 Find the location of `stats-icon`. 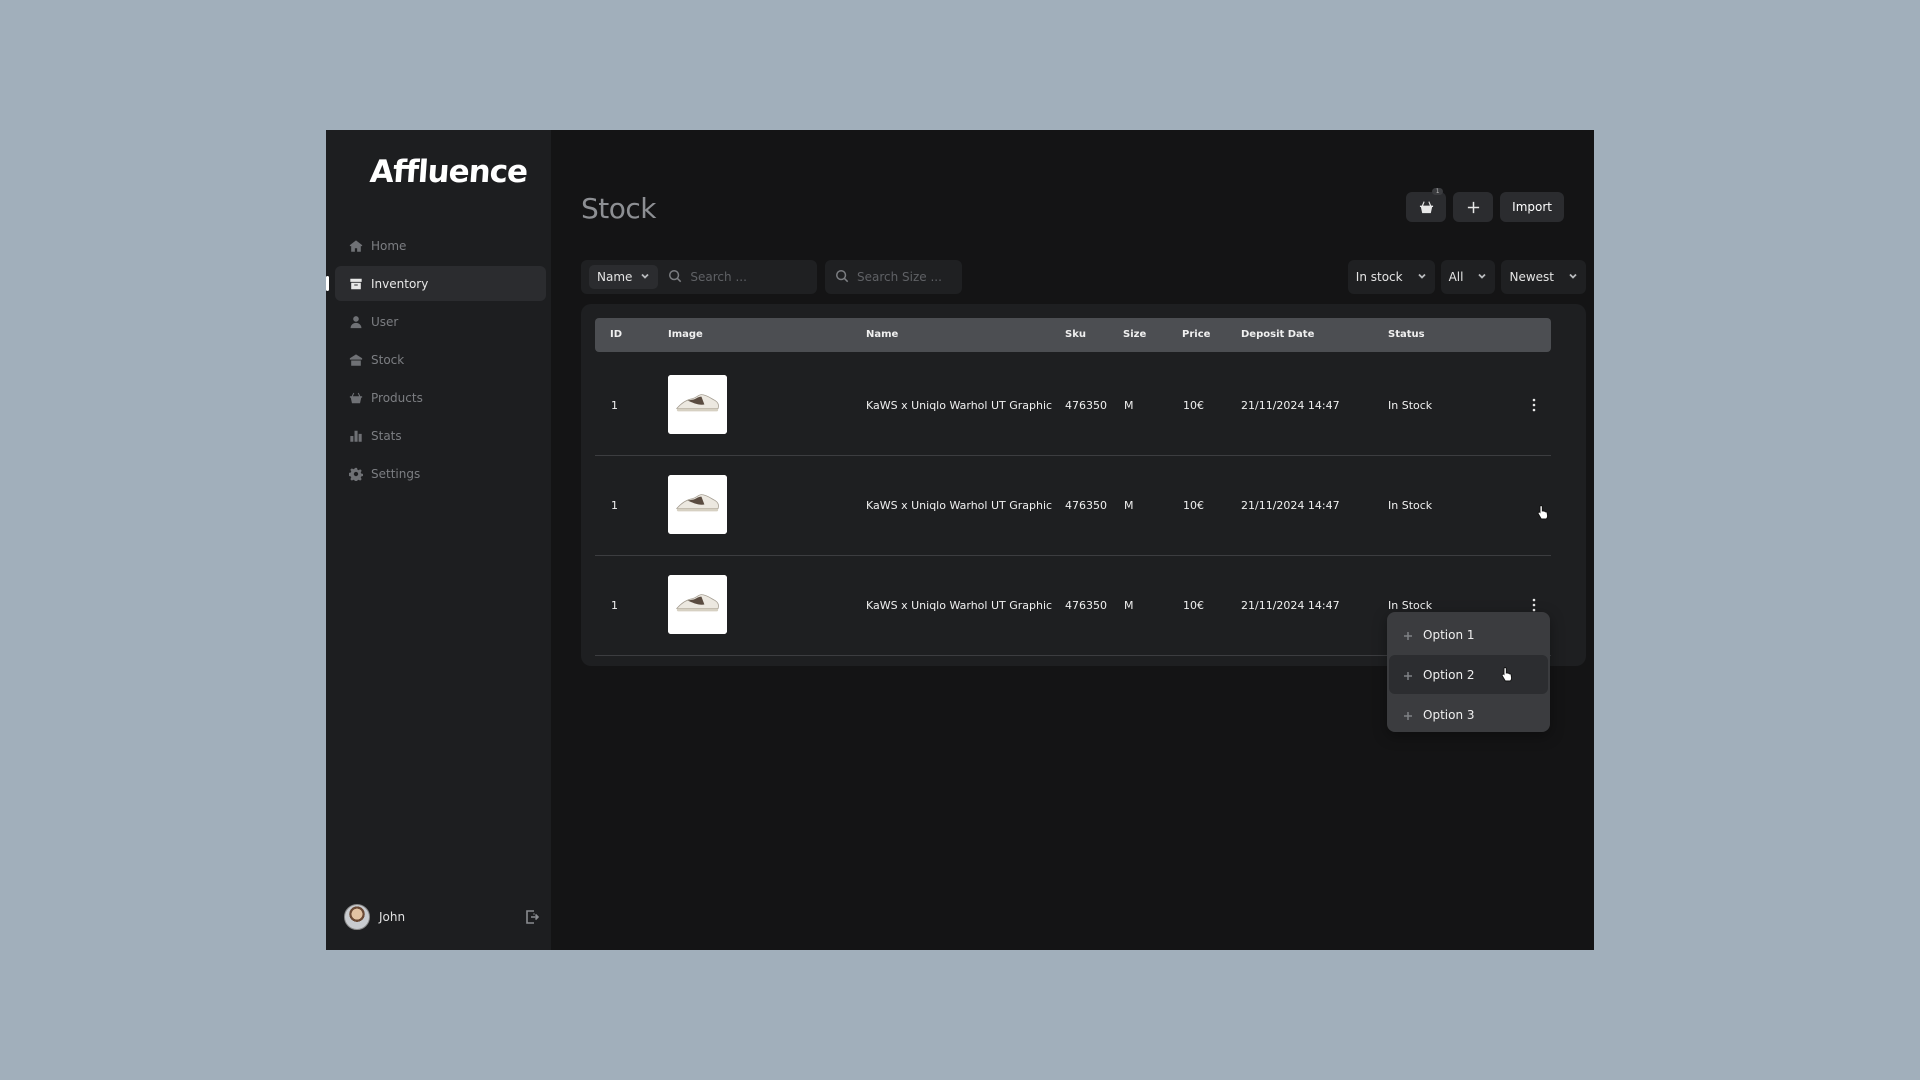

stats-icon is located at coordinates (356, 436).